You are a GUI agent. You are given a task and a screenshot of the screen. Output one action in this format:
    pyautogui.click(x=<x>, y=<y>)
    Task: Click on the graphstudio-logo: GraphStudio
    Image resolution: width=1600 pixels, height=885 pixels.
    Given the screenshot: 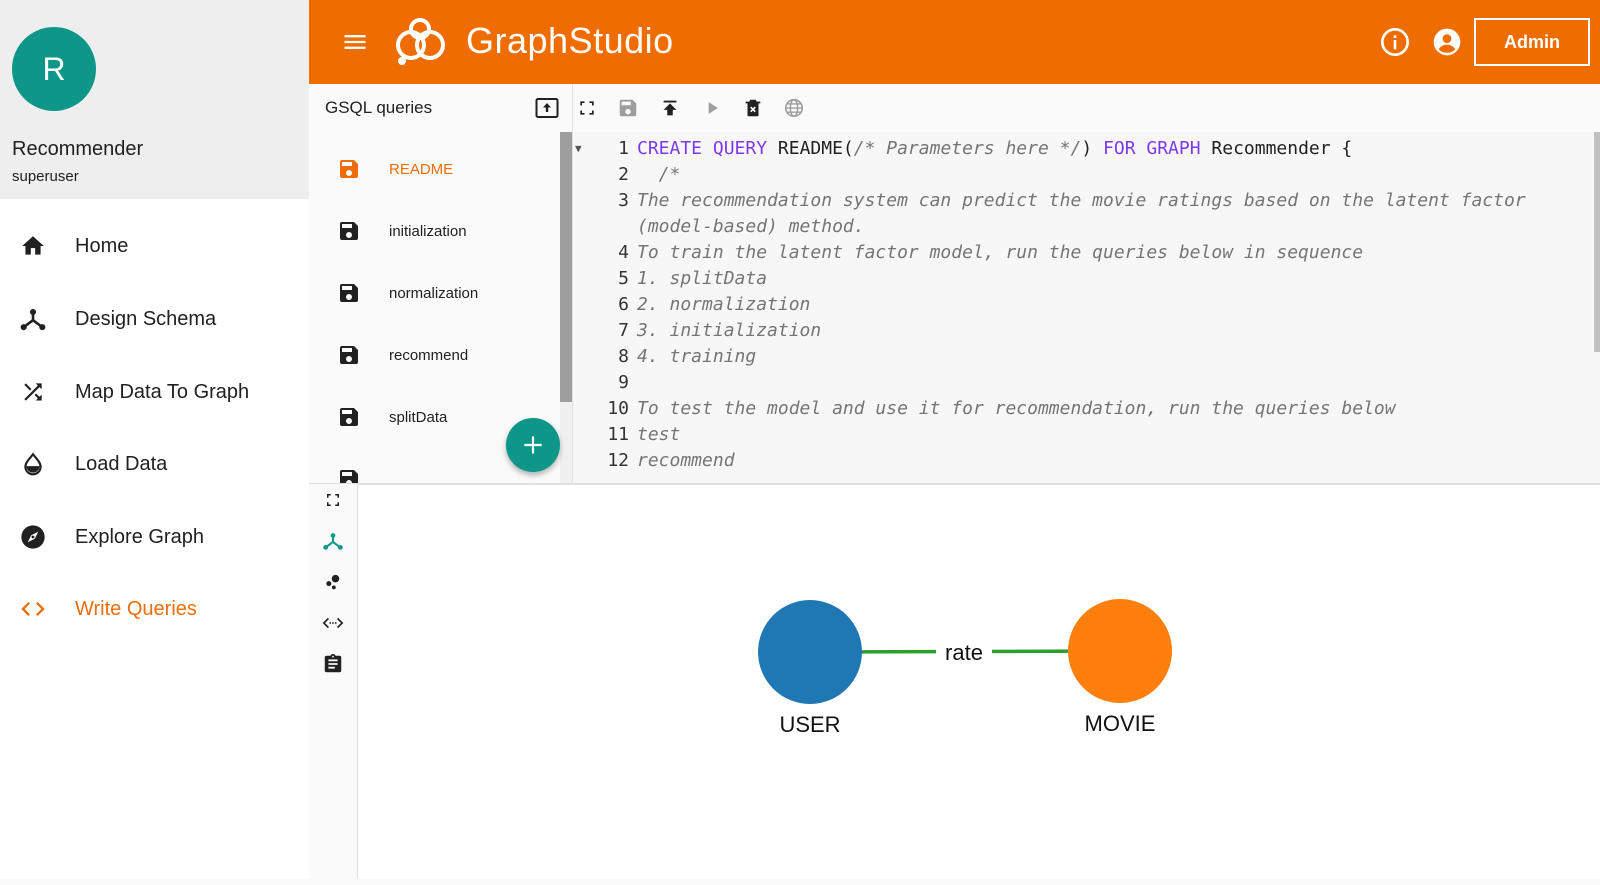 What is the action you would take?
    pyautogui.click(x=533, y=41)
    